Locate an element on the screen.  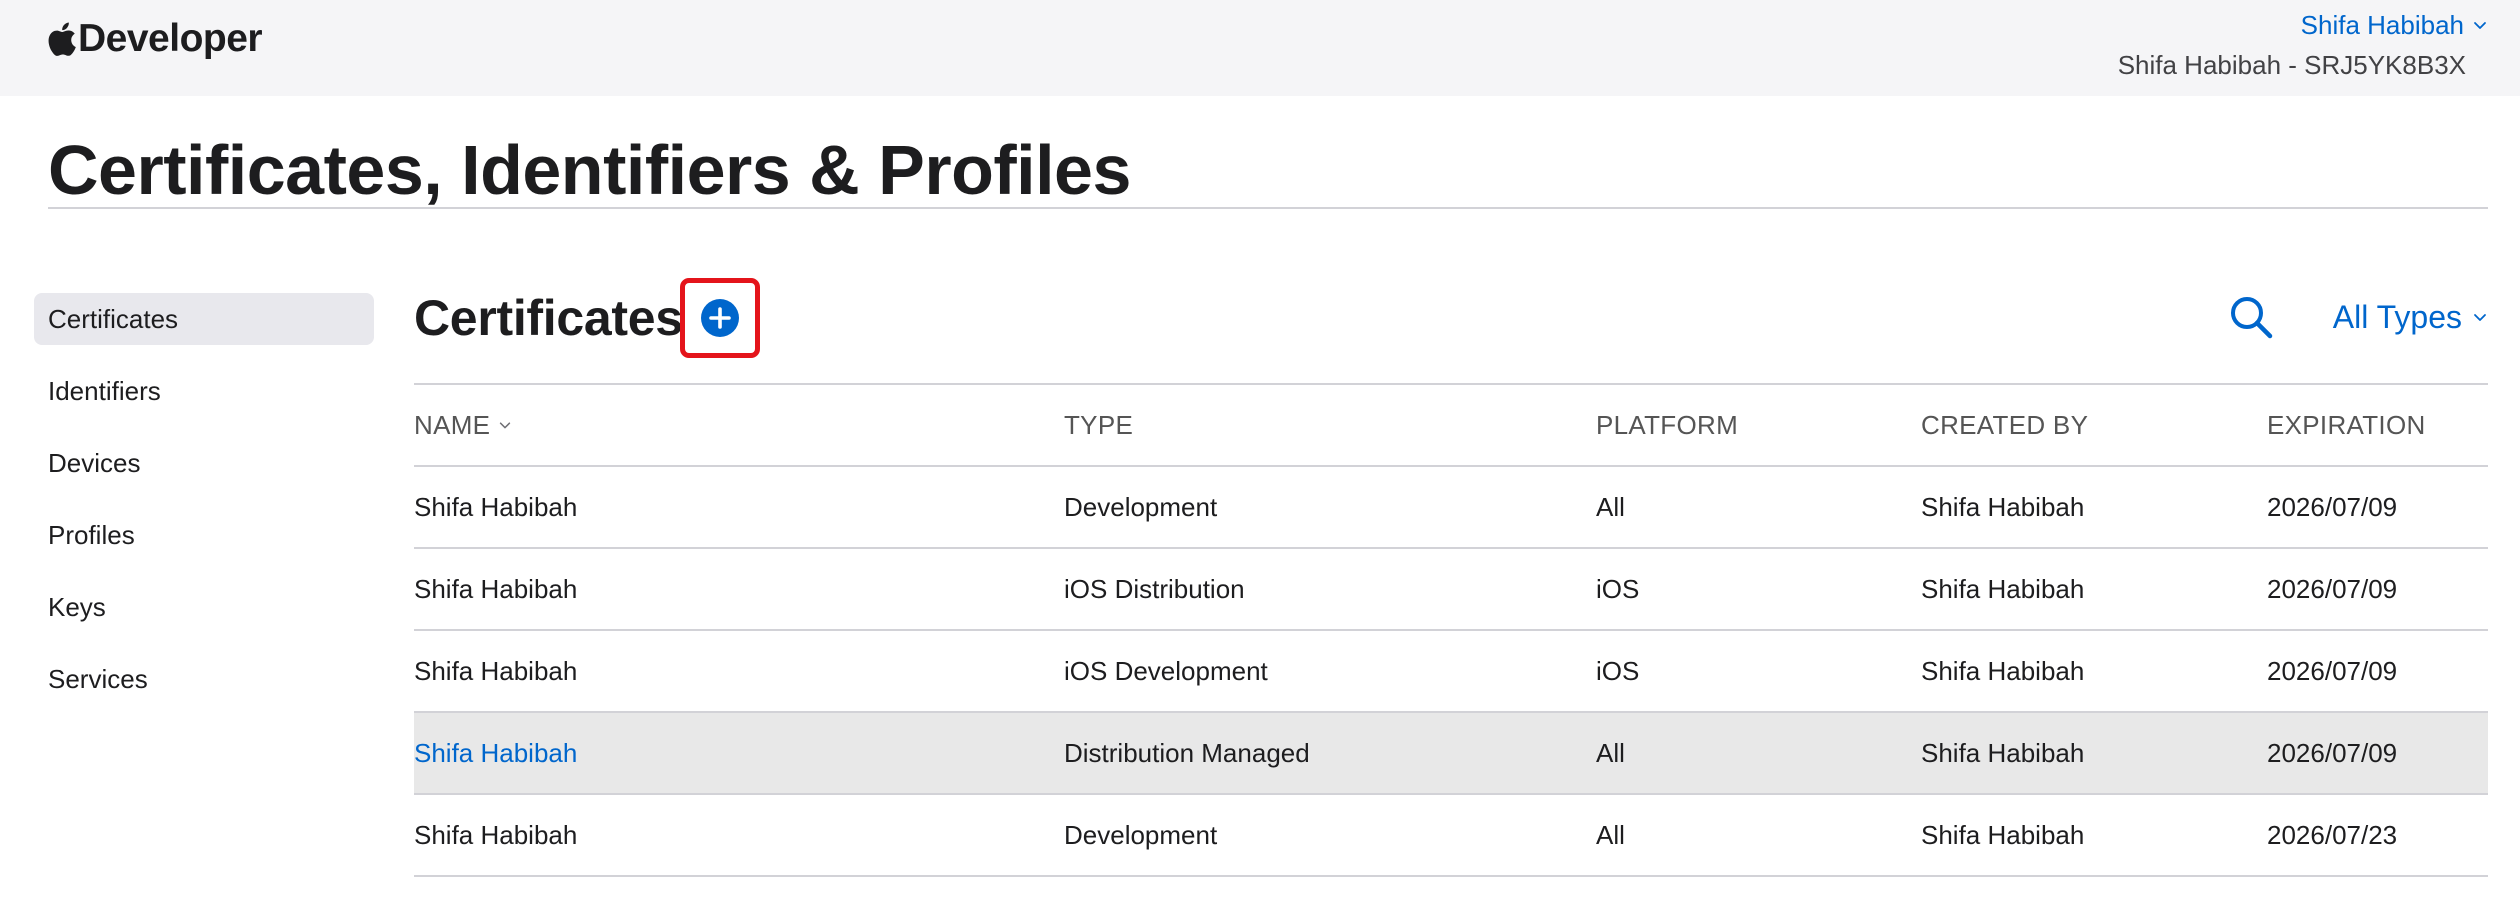
apple-logo-icon is located at coordinates (62, 39).